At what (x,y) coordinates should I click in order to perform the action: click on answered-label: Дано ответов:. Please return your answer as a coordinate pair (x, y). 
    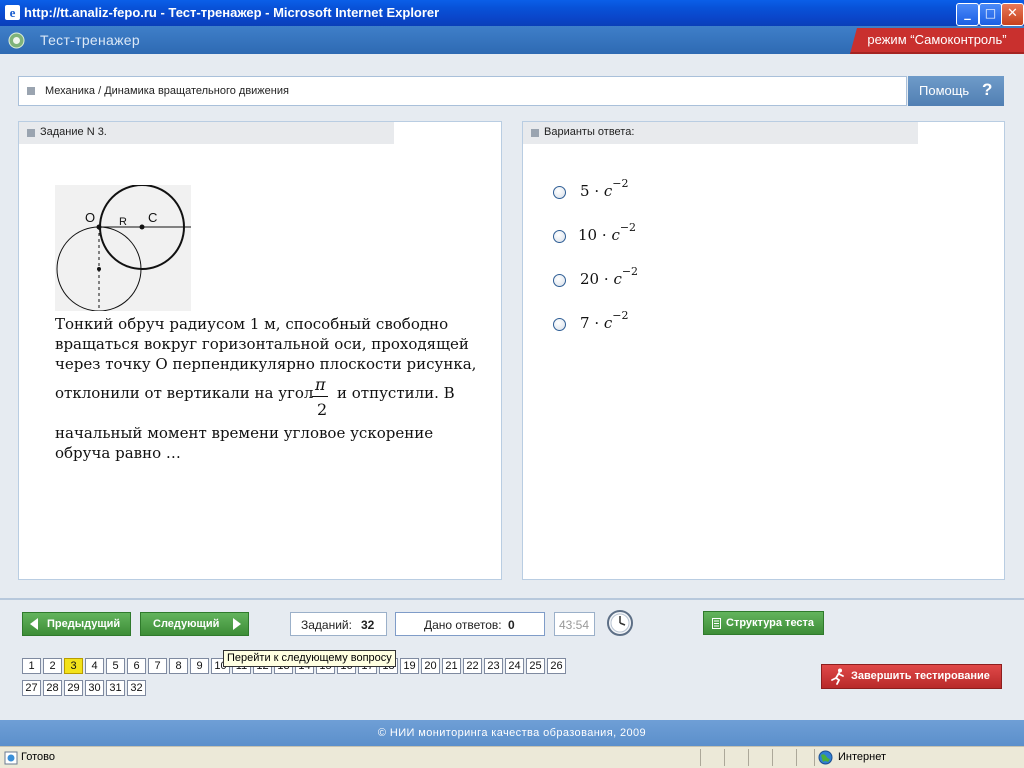
    Looking at the image, I should click on (463, 625).